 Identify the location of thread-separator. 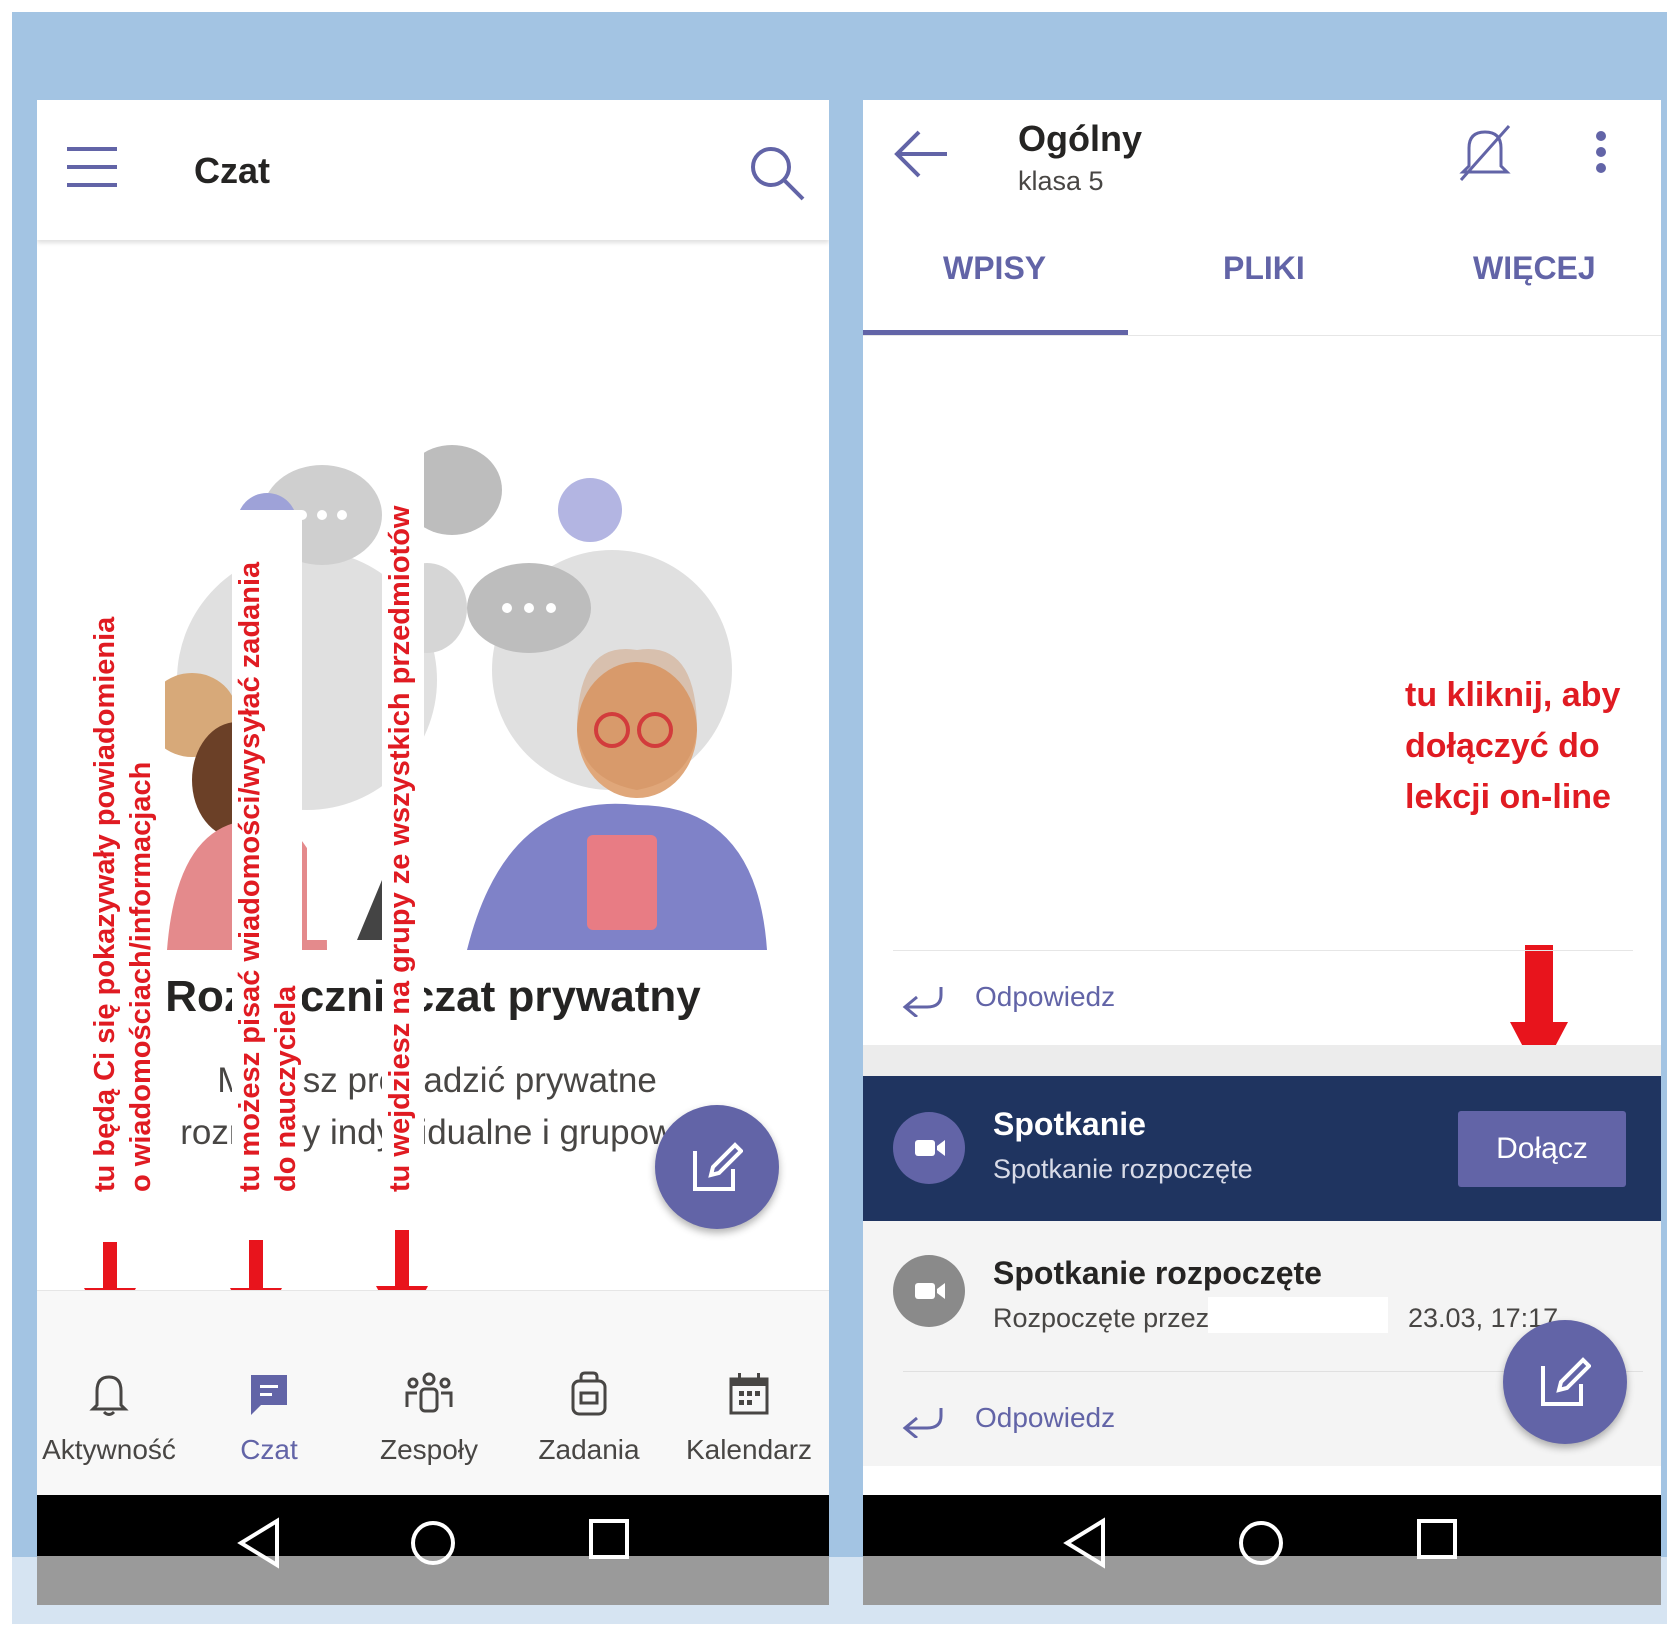
(1262, 1060).